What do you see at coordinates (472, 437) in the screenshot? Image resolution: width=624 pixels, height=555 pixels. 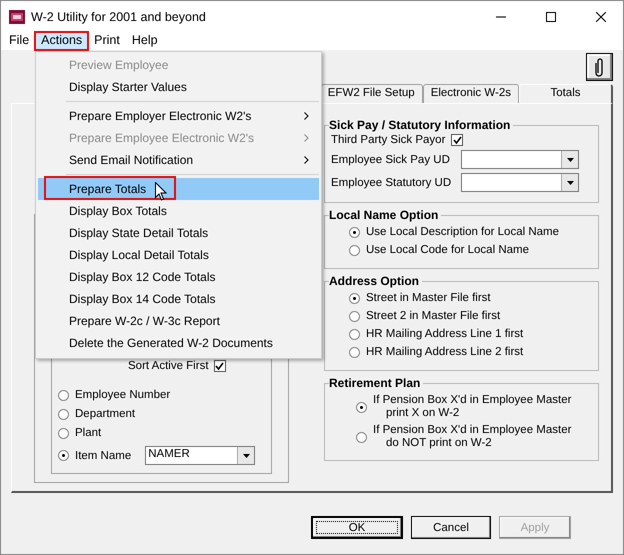 I see `radio-label: If Pension Box X'd in Employee Master do NOT print on W-2` at bounding box center [472, 437].